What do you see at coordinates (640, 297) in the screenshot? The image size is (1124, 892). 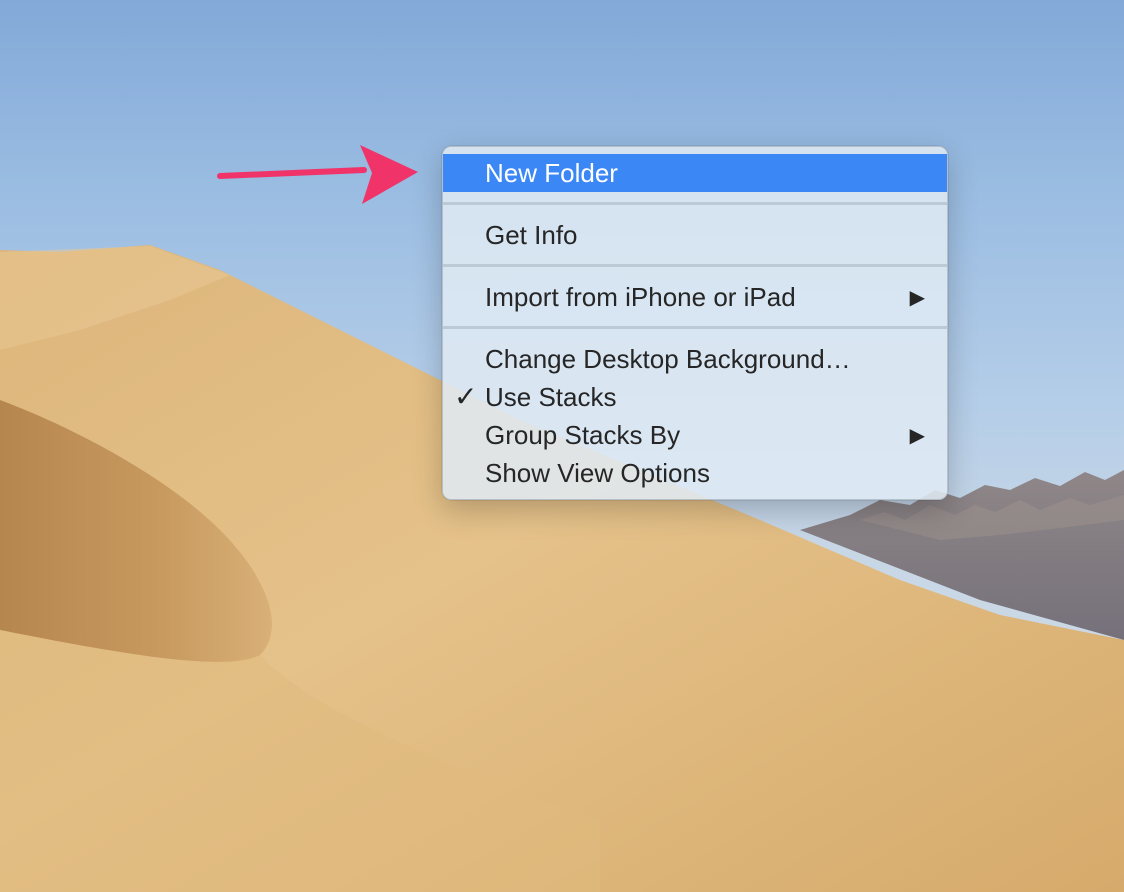 I see `menu-item-label: Import from iPhone or iPad` at bounding box center [640, 297].